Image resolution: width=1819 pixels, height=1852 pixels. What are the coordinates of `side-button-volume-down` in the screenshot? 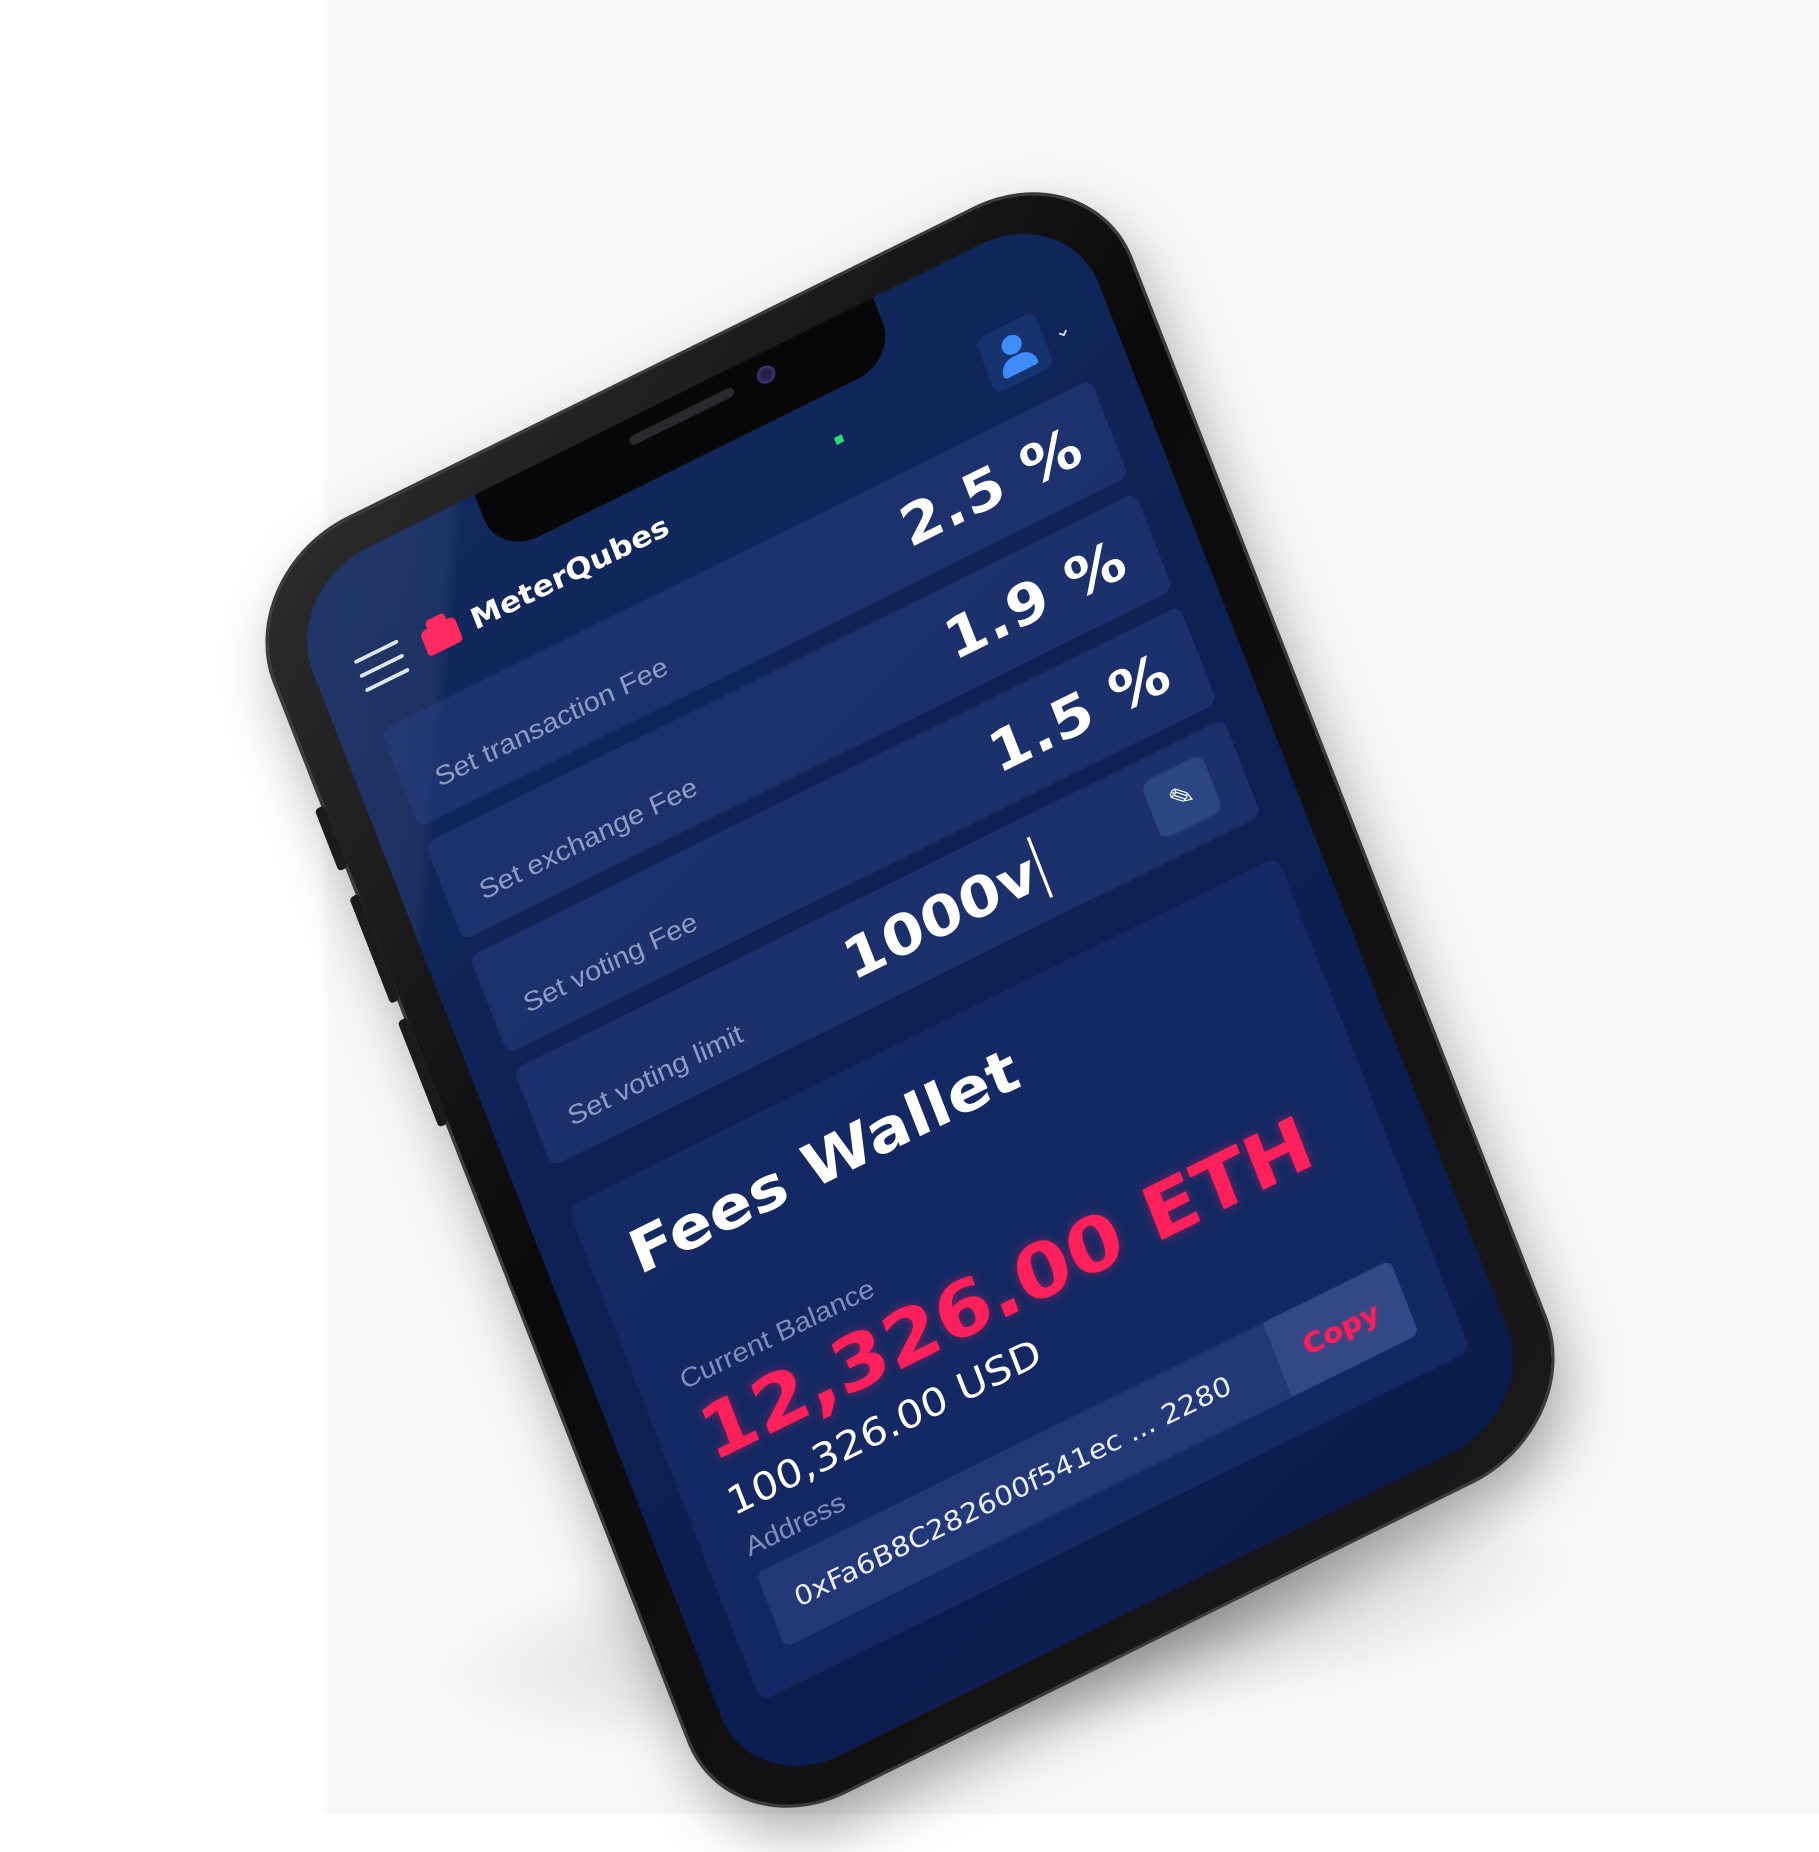 It's located at (423, 1072).